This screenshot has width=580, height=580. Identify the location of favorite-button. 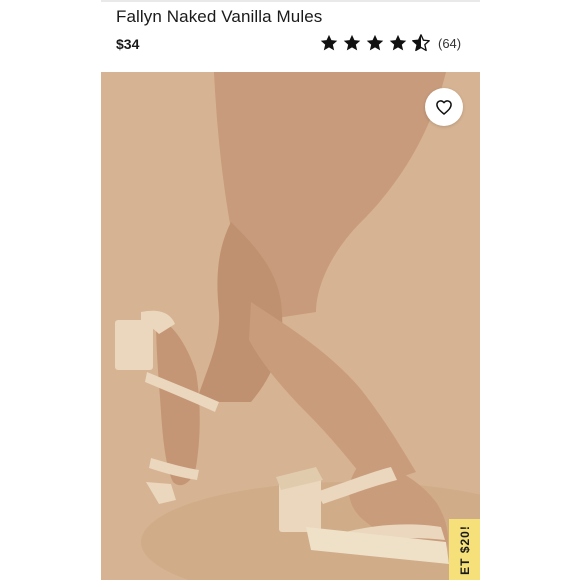
(444, 107).